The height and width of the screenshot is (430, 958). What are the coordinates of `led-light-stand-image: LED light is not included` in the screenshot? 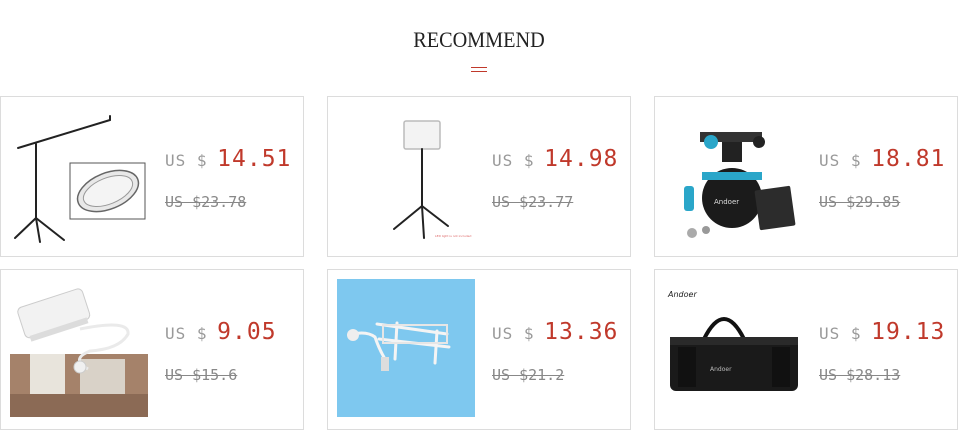 It's located at (406, 175).